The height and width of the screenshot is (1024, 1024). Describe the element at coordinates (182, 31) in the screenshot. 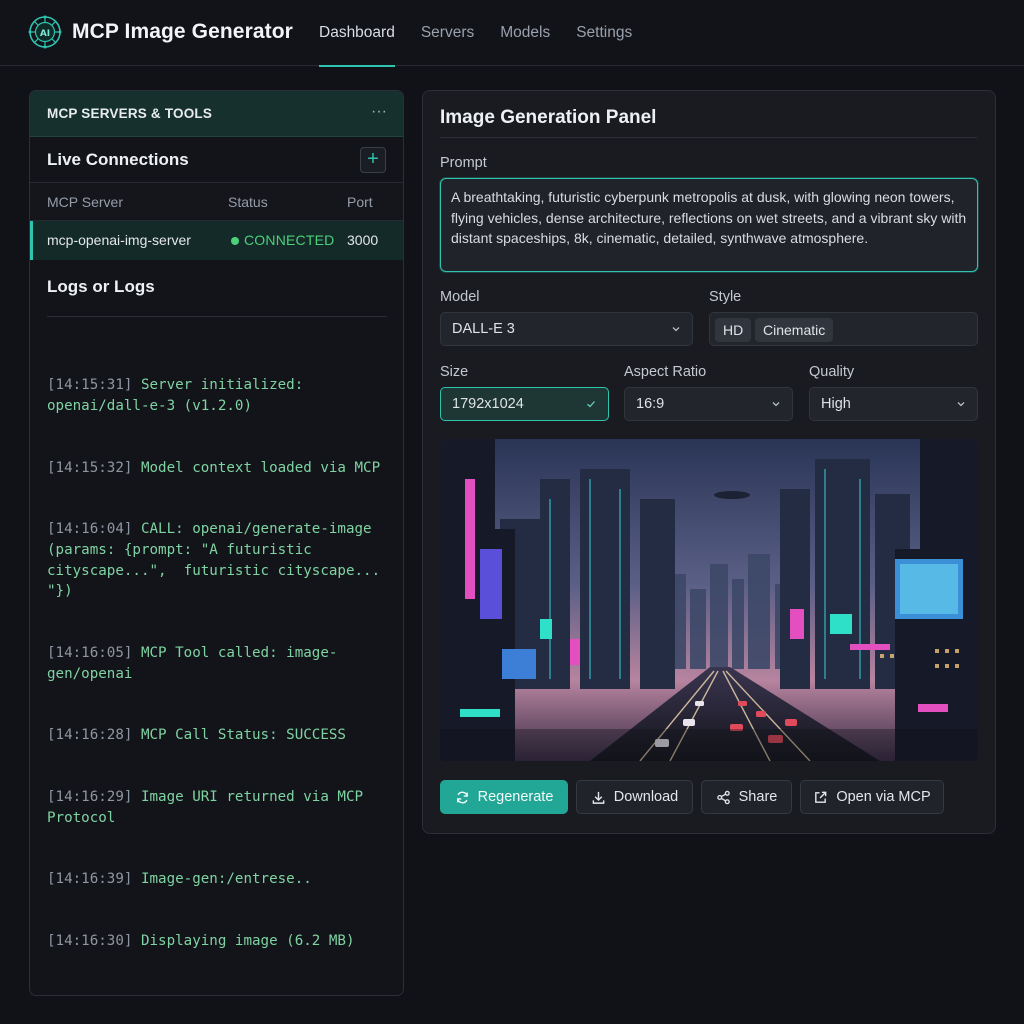

I see `app-title: MCP Image Generator` at that location.